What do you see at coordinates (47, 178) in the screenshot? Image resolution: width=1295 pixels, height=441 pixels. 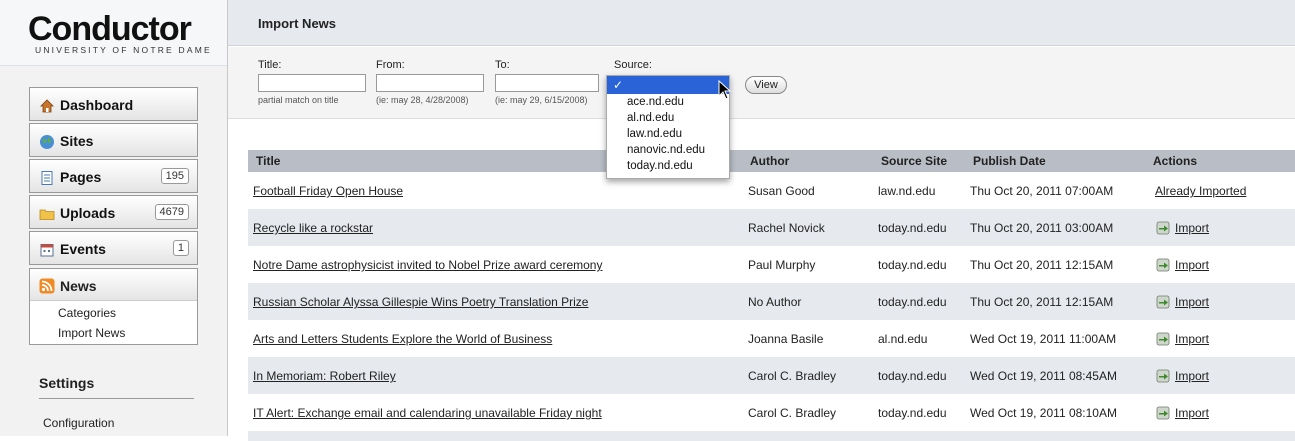 I see `page-icon` at bounding box center [47, 178].